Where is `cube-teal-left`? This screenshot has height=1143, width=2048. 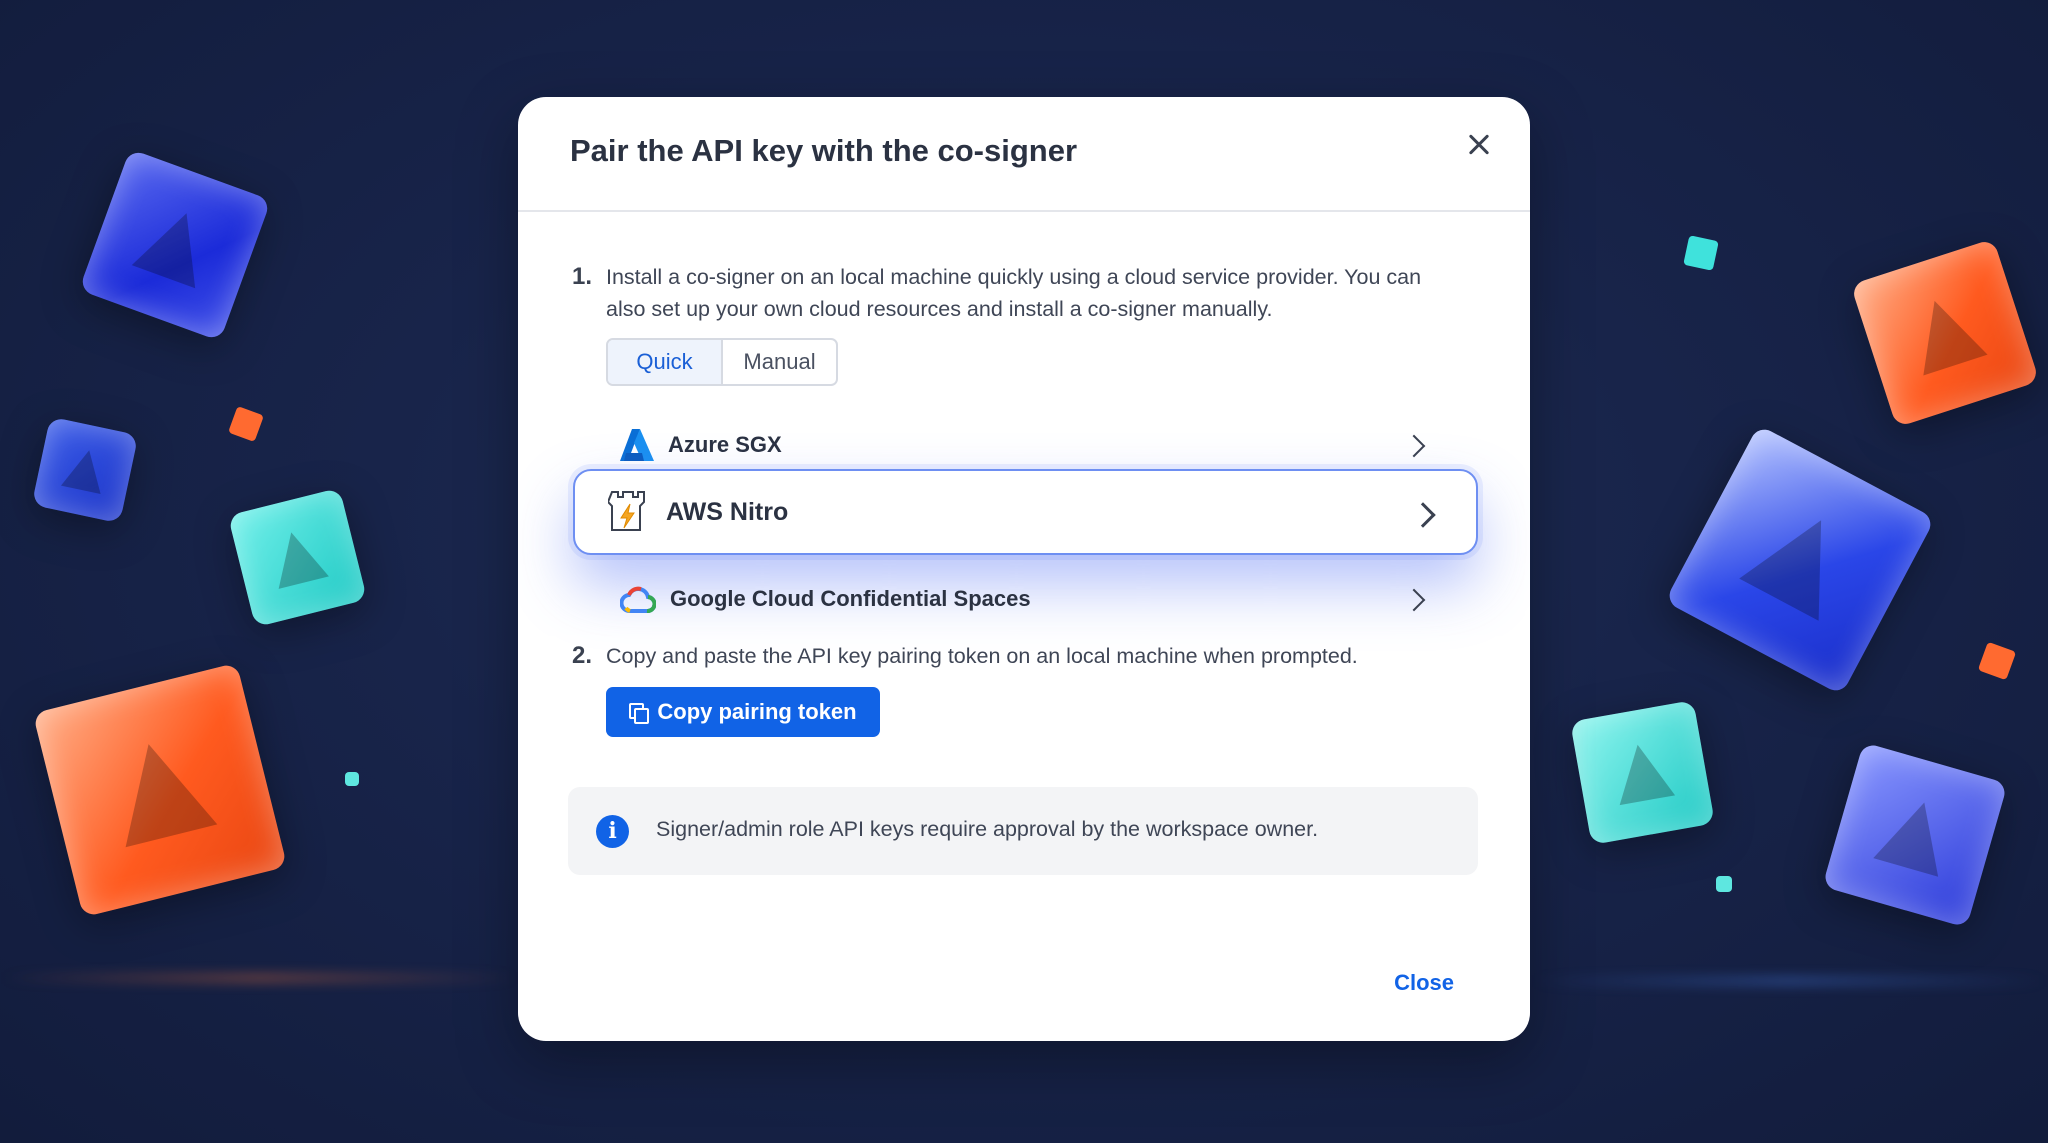 cube-teal-left is located at coordinates (297, 557).